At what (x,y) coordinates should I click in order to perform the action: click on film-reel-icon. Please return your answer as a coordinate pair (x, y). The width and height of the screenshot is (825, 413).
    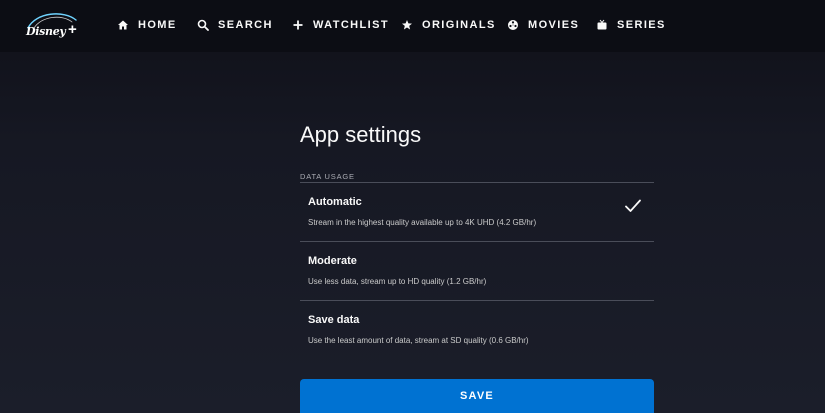
    Looking at the image, I should click on (513, 25).